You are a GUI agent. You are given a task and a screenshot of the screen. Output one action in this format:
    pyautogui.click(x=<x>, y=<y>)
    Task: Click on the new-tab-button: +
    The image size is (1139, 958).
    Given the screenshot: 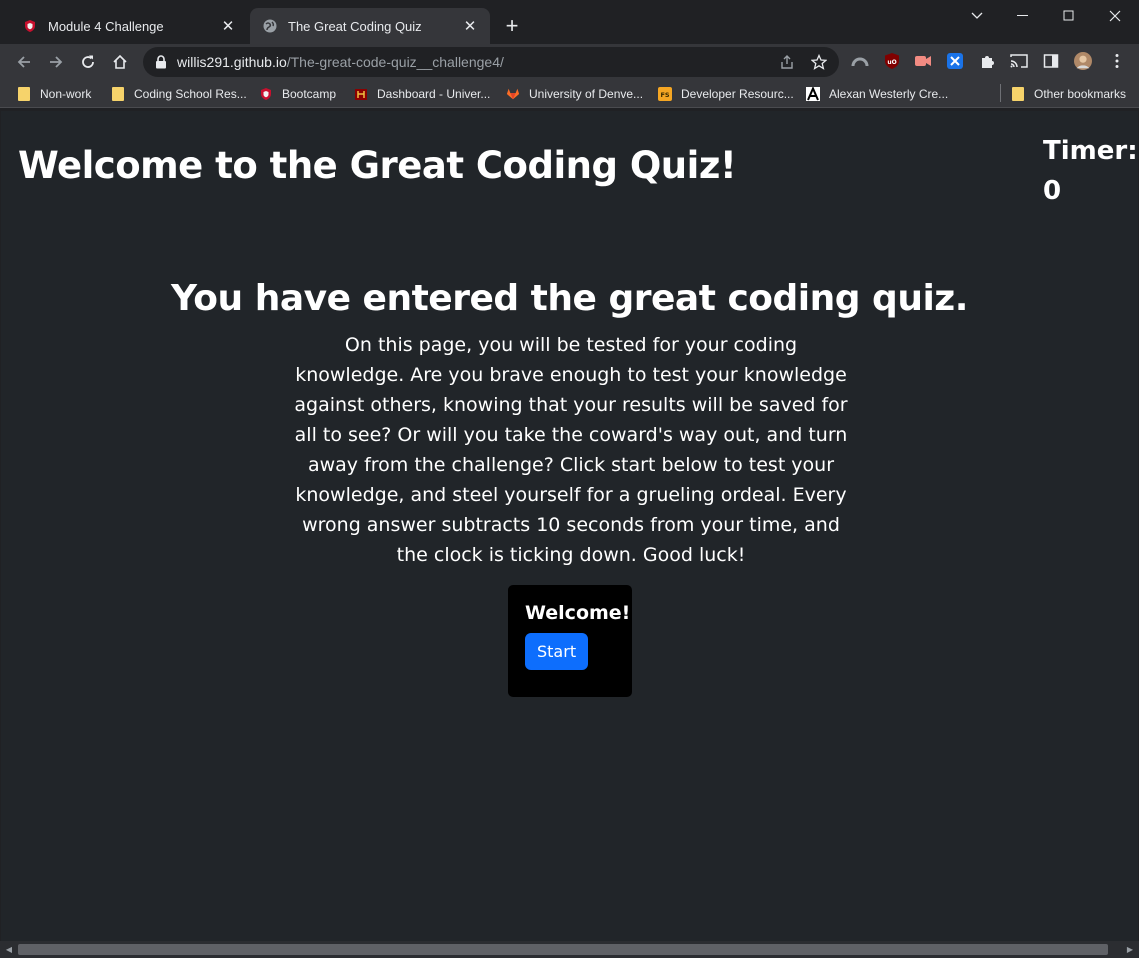 What is the action you would take?
    pyautogui.click(x=512, y=25)
    